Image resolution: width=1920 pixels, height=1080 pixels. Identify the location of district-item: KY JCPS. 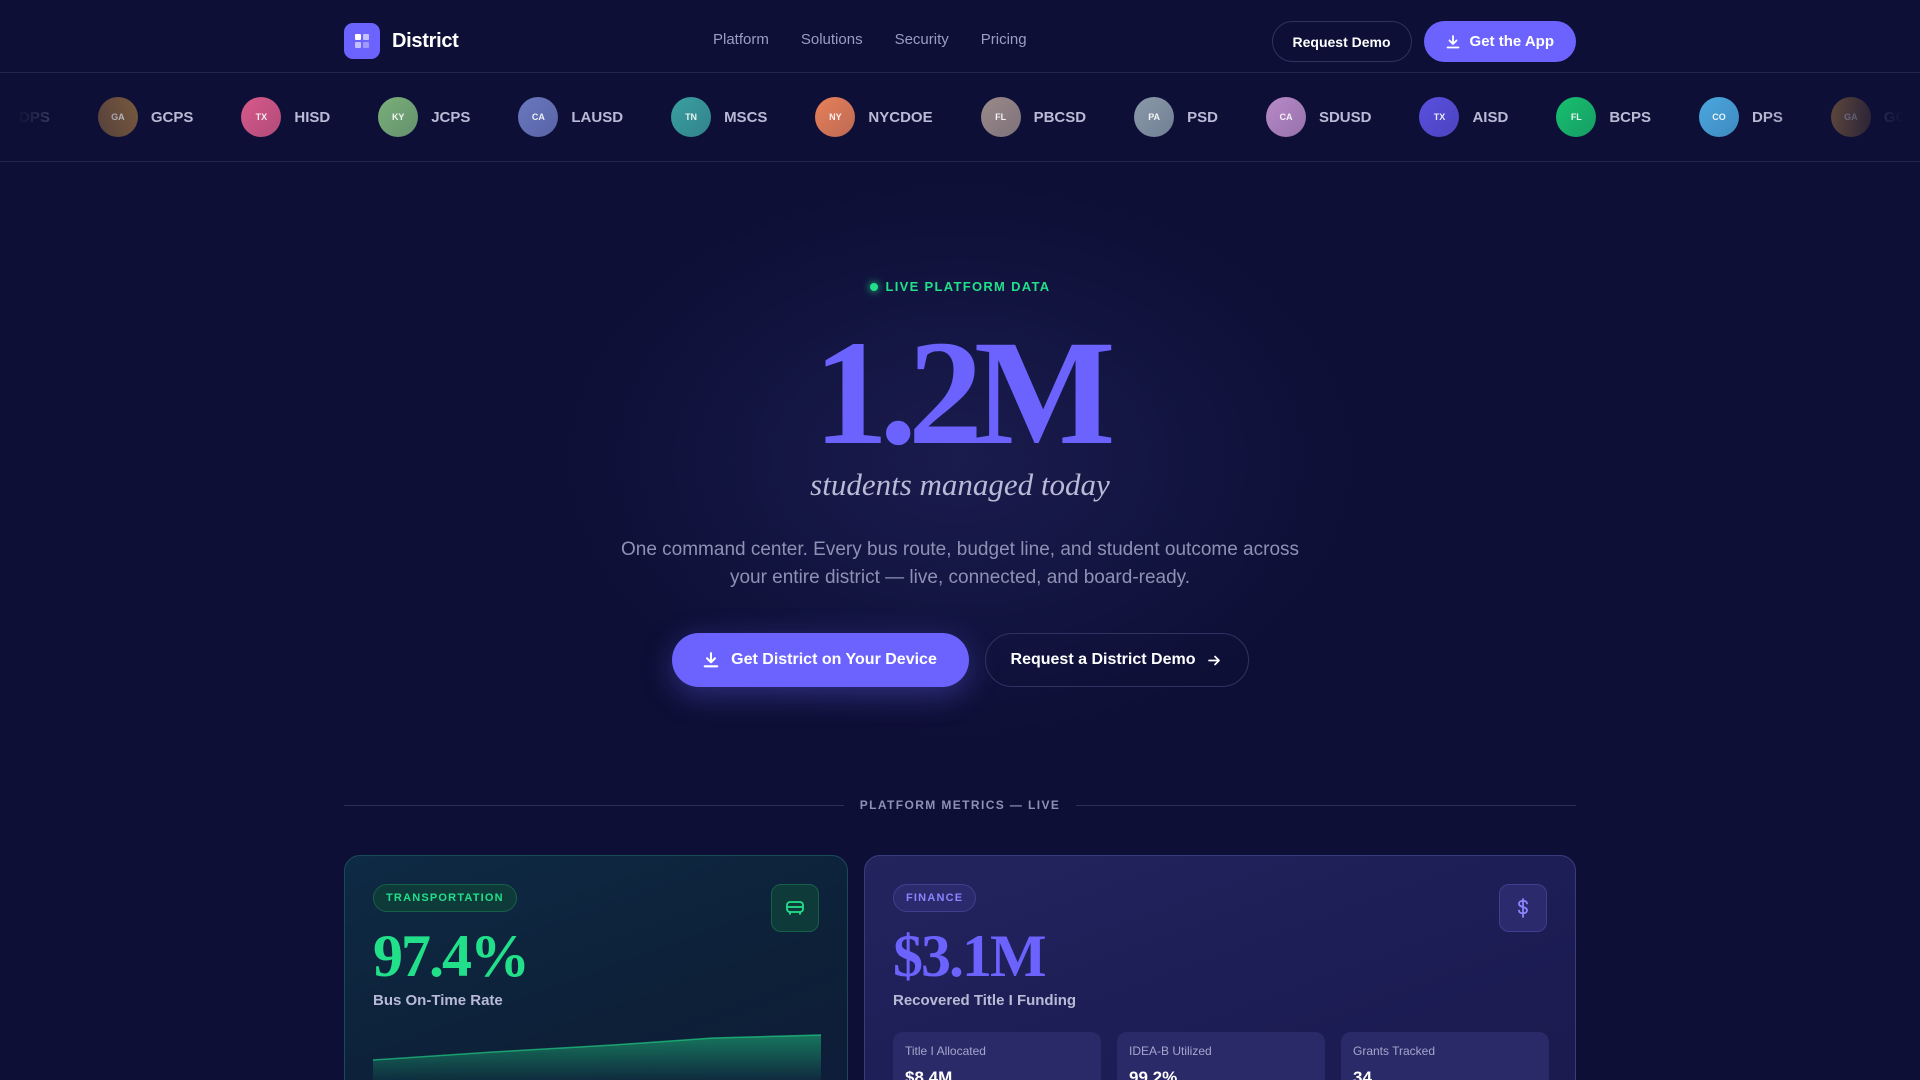
(424, 117).